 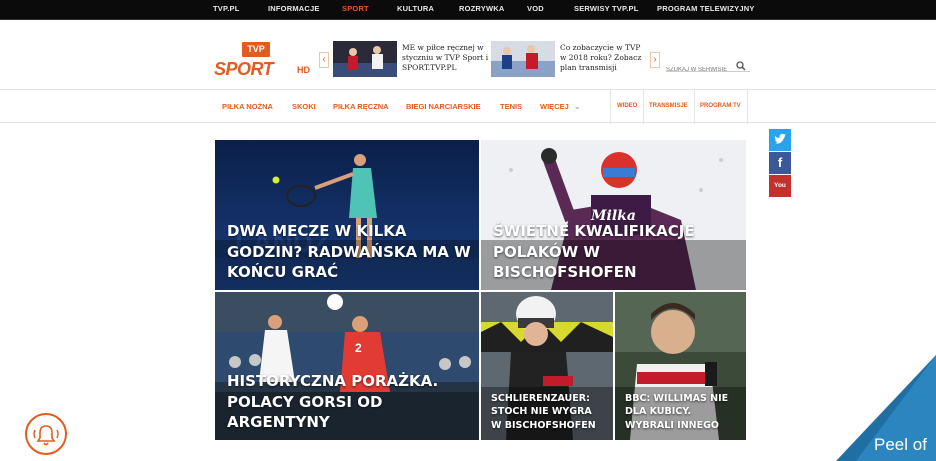 What do you see at coordinates (355, 8) in the screenshot?
I see `top-nav-sport: SPORT` at bounding box center [355, 8].